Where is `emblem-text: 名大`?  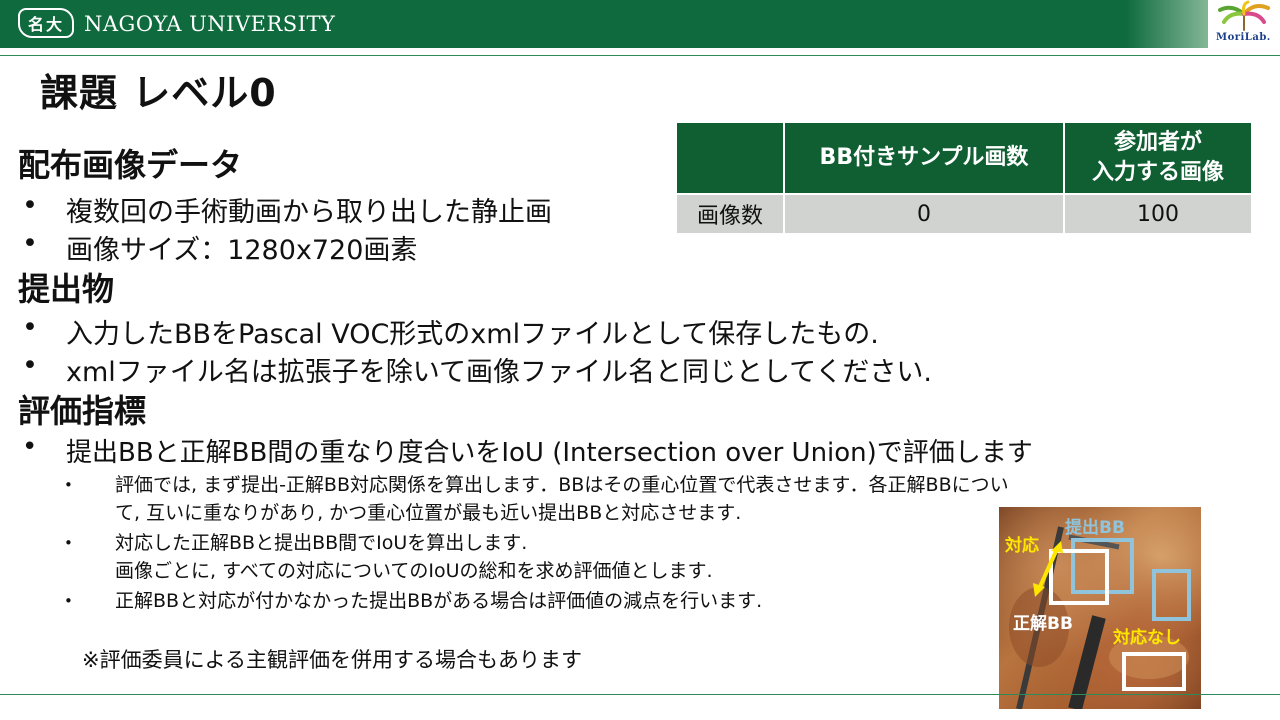 emblem-text: 名大 is located at coordinates (45, 24).